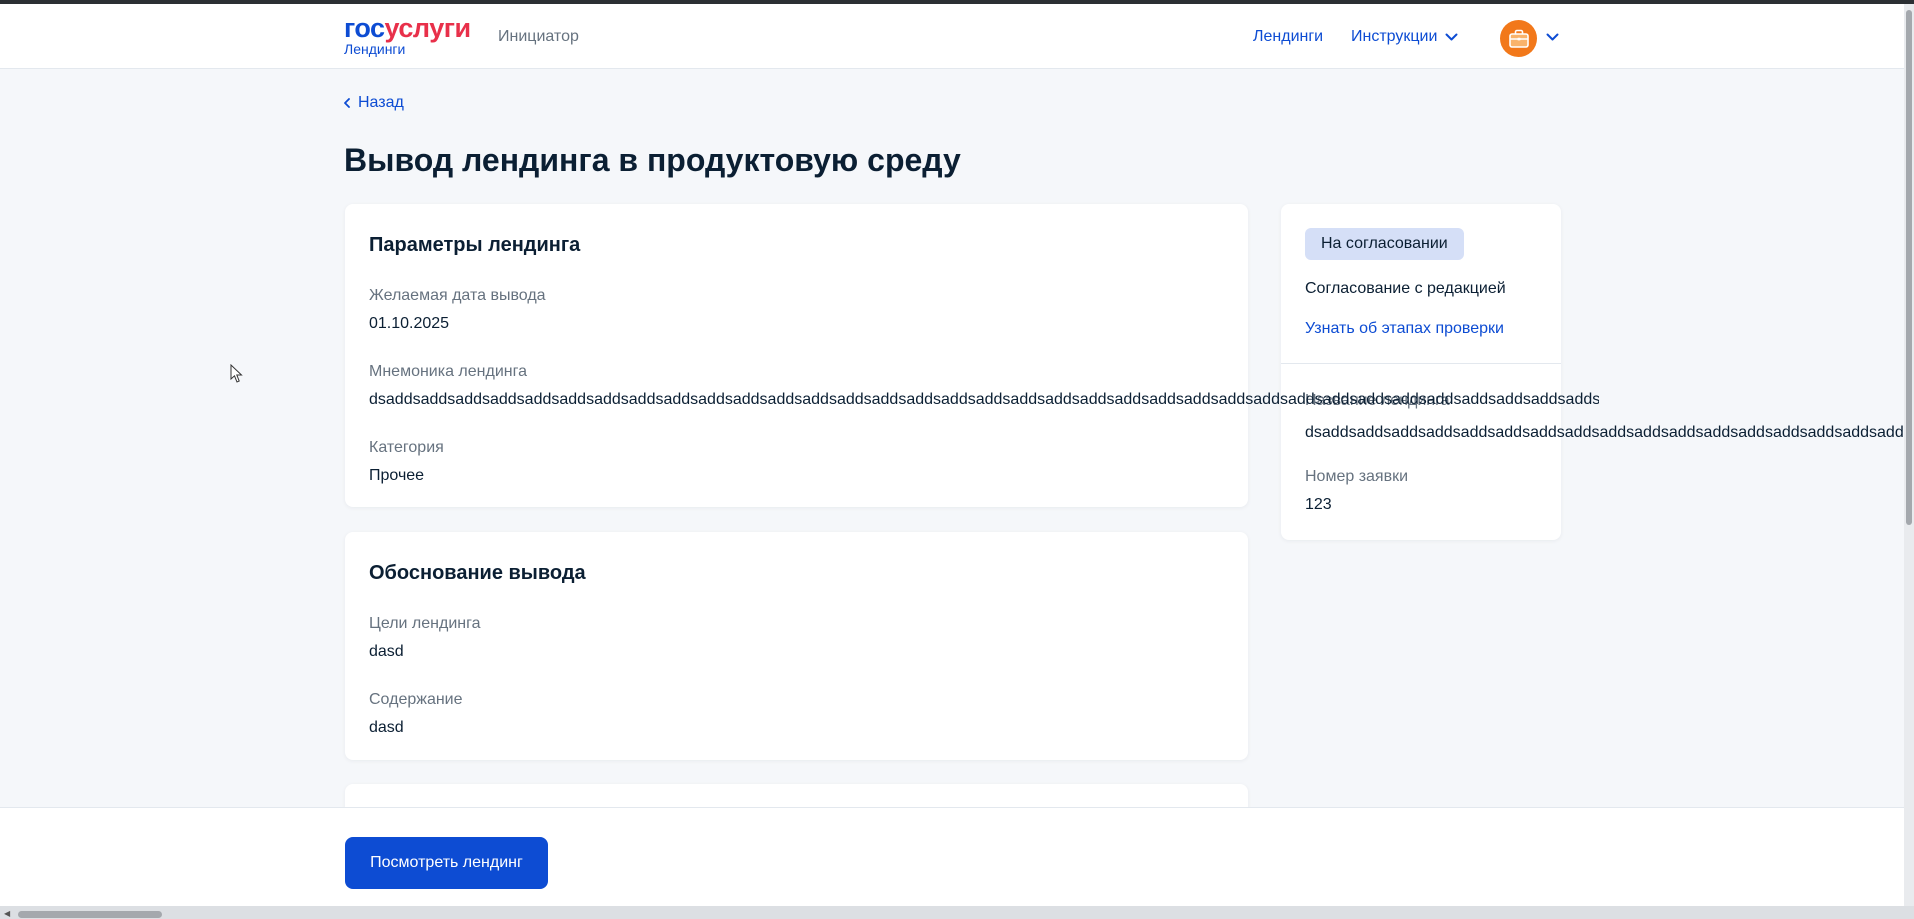 The image size is (1914, 919). Describe the element at coordinates (90, 914) in the screenshot. I see `horizontal-scrollbar-thumb` at that location.